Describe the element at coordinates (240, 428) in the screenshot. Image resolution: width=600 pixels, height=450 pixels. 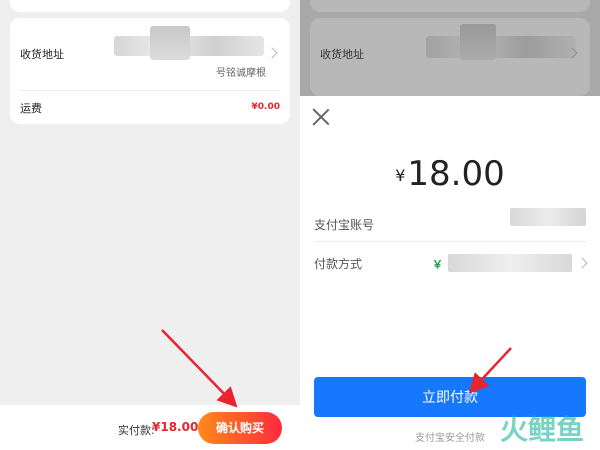
I see `confirm-purchase-button: 确认购买` at that location.